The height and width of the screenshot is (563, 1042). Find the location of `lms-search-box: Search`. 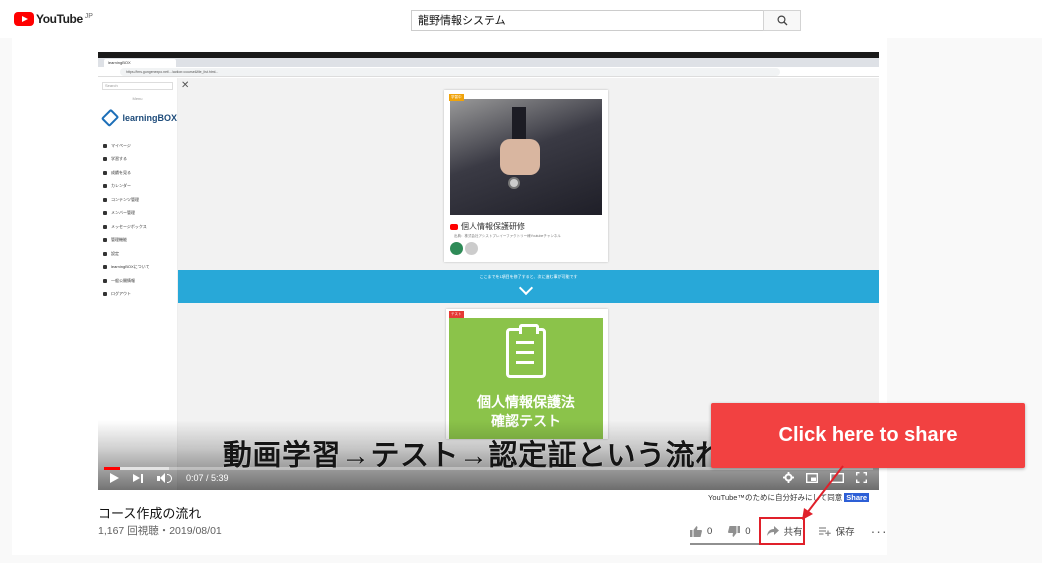

lms-search-box: Search is located at coordinates (137, 86).